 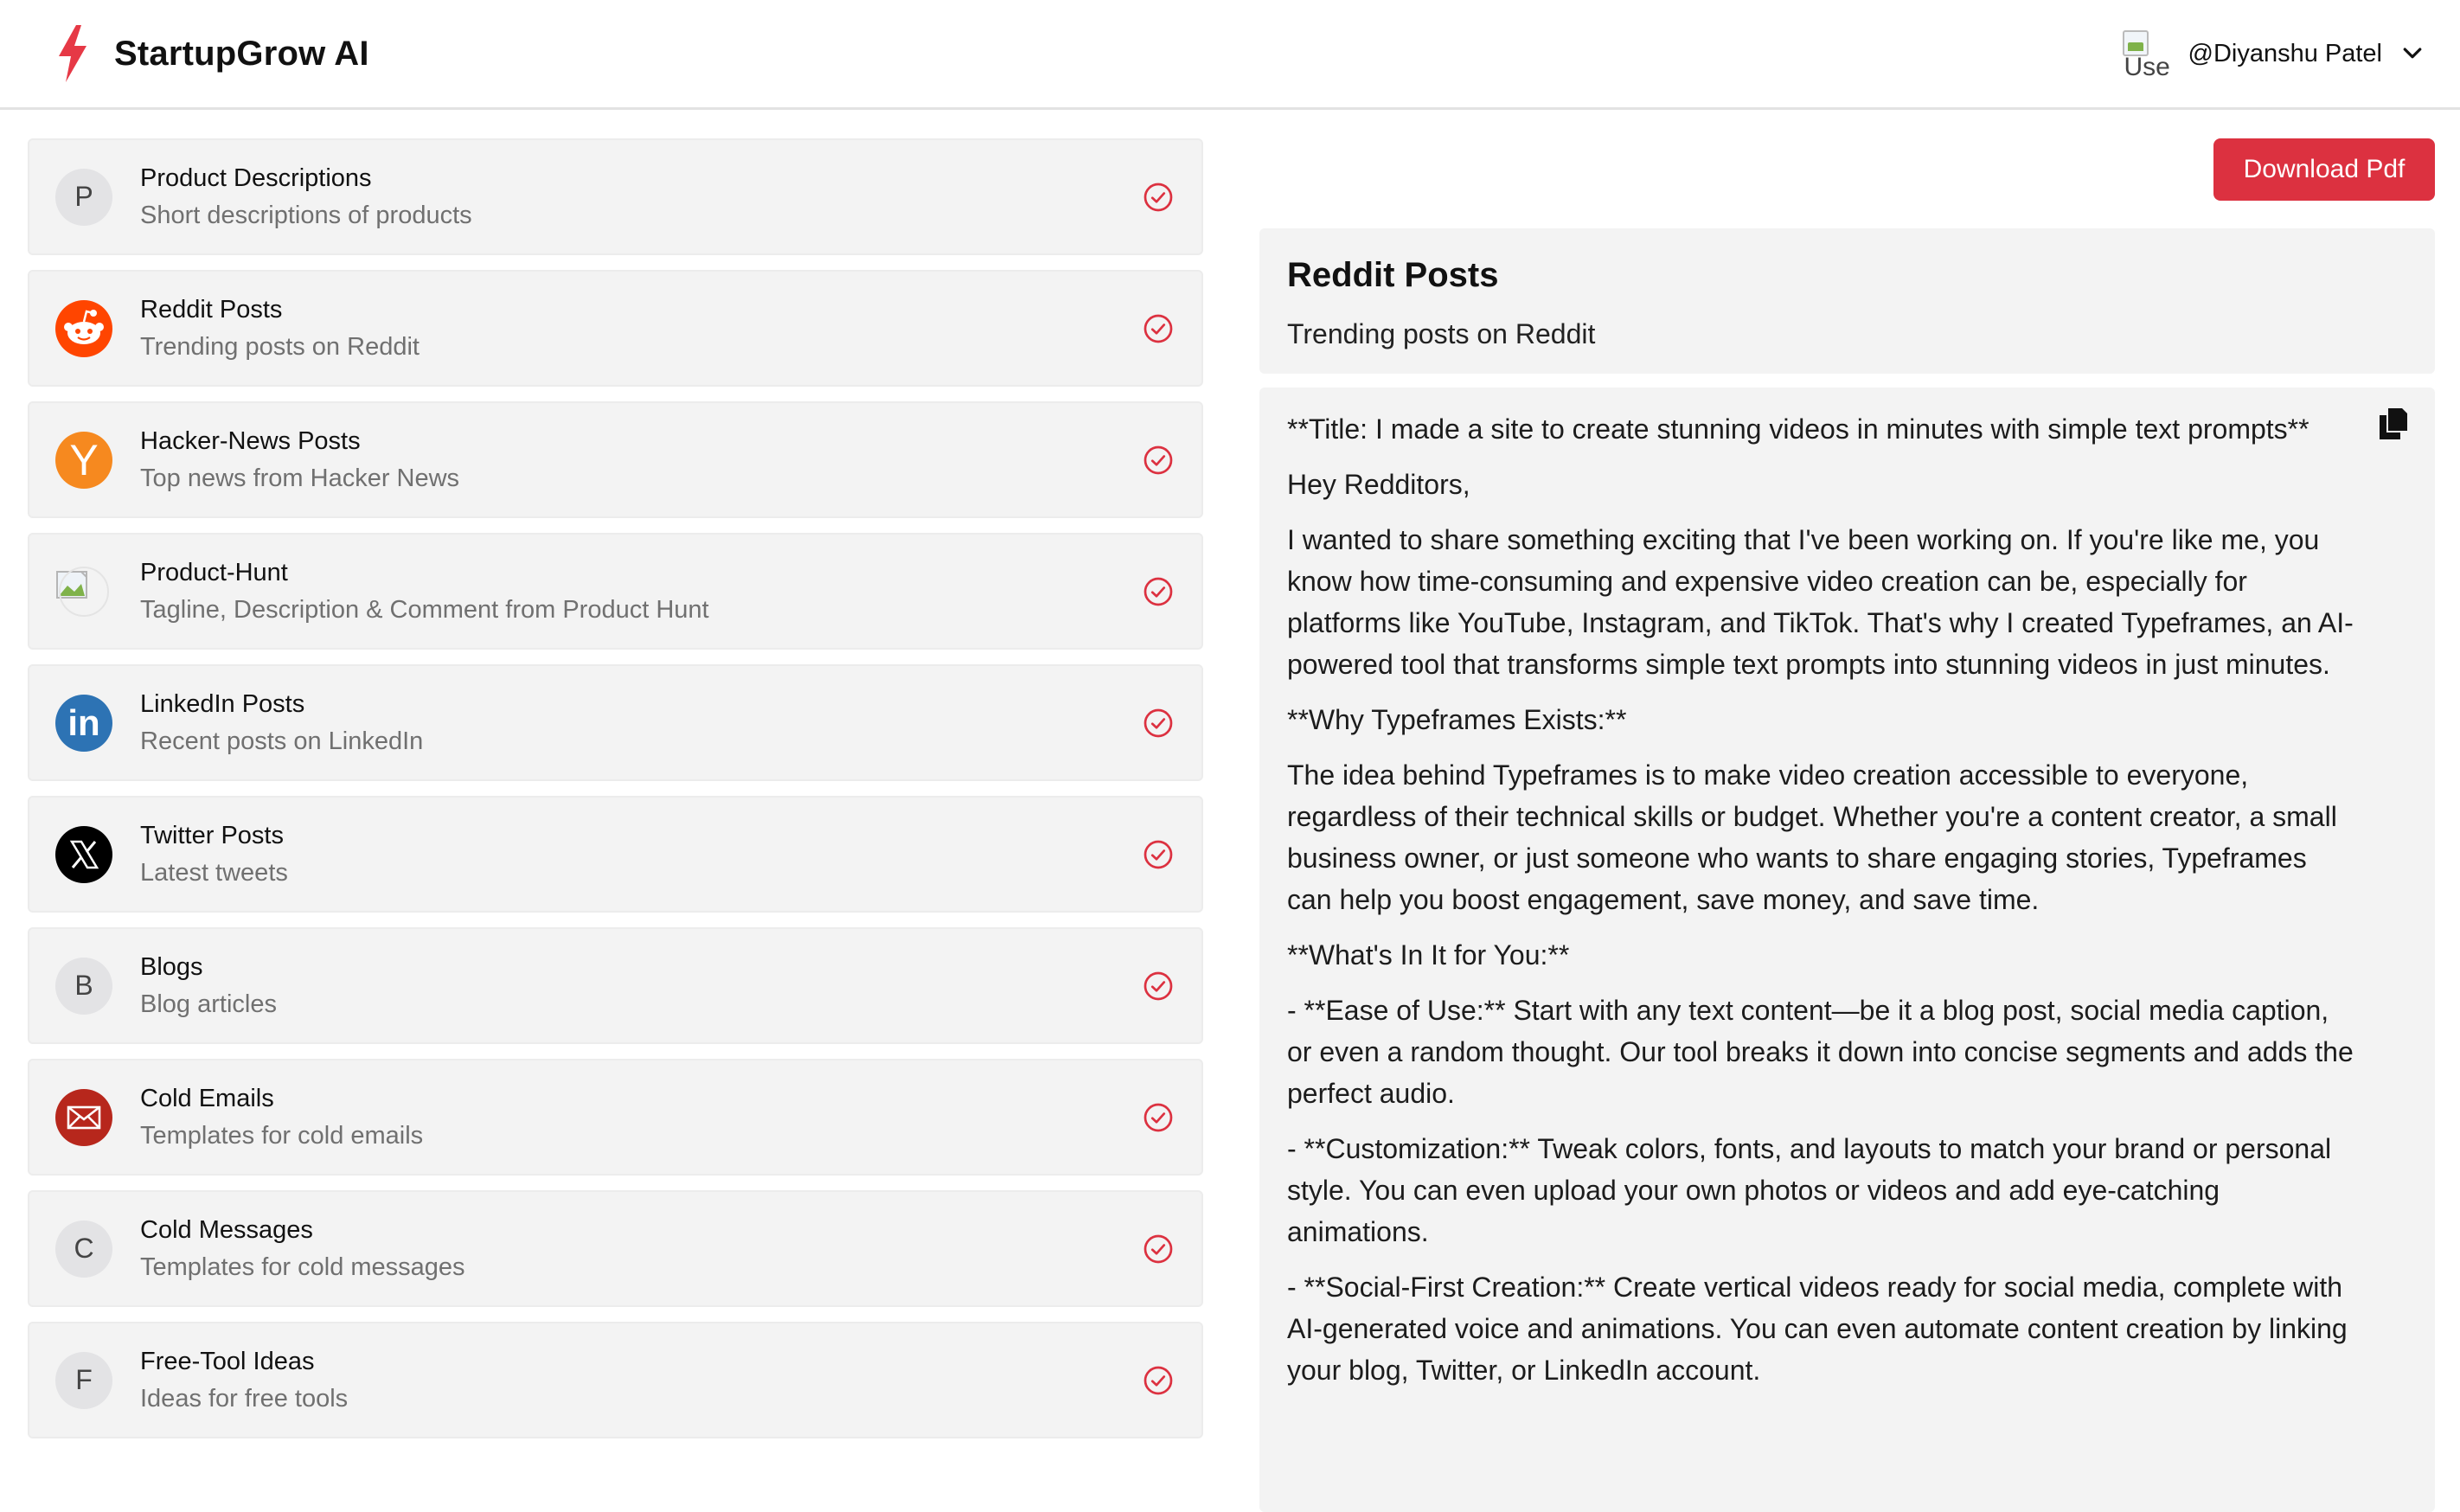 I want to click on item-subtitle: Latest tweets, so click(x=214, y=873).